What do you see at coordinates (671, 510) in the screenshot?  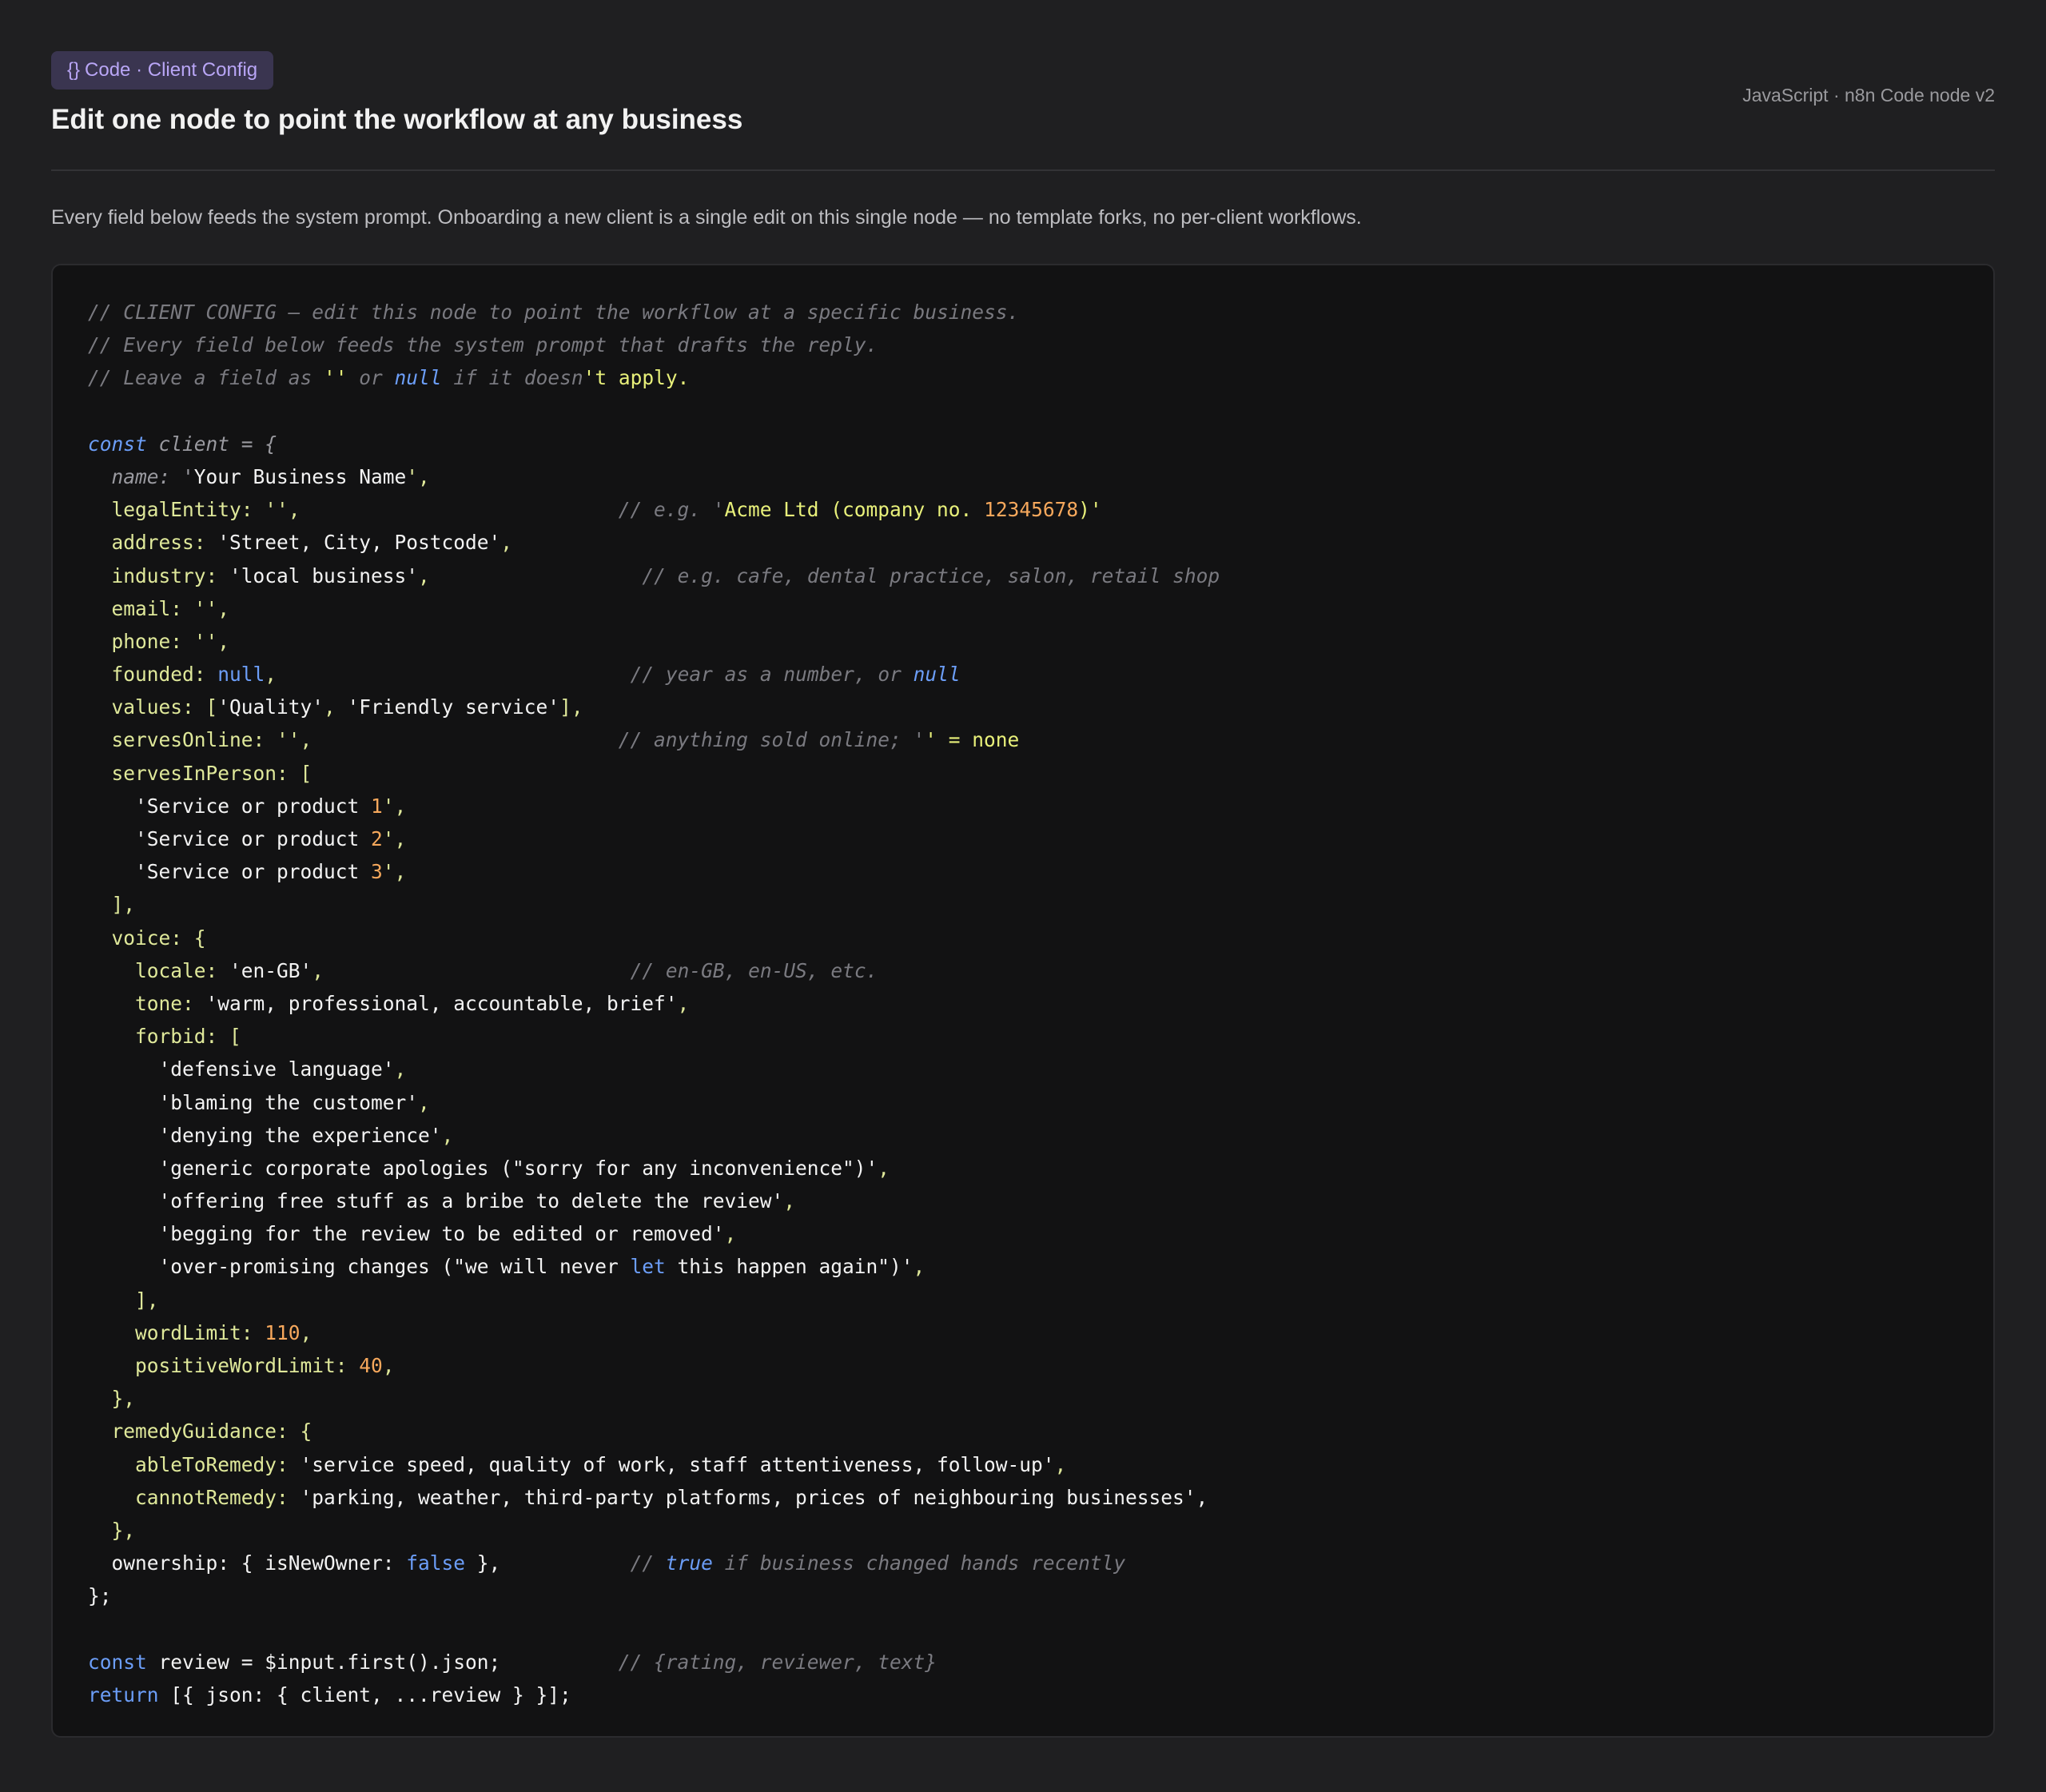 I see `code-token: // e.g. '` at bounding box center [671, 510].